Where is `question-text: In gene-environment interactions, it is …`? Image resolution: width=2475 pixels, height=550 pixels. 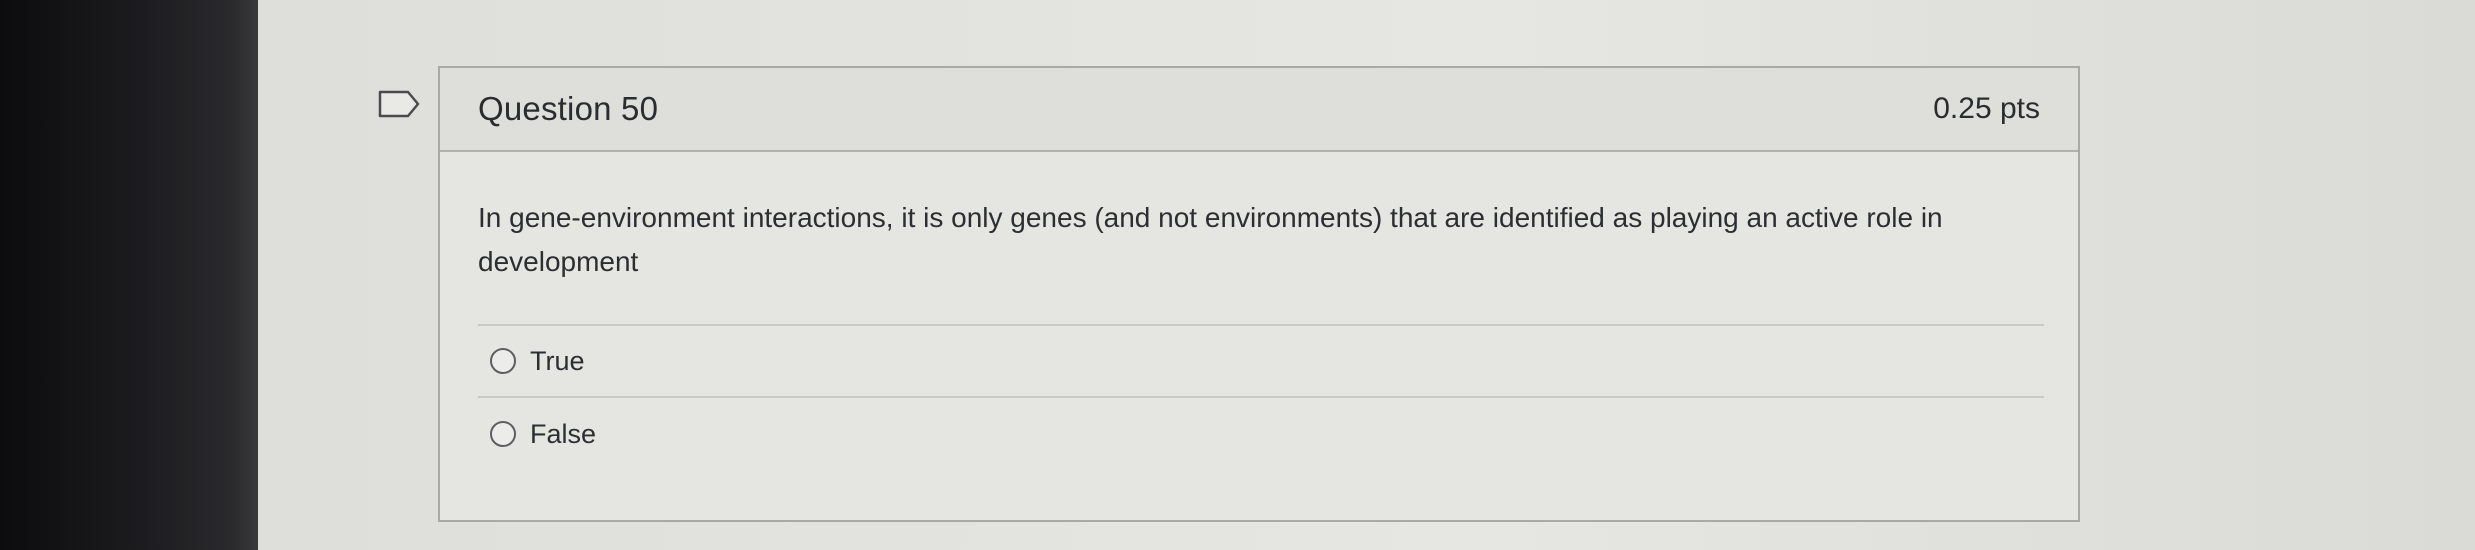
question-text: In gene-environment interactions, it is … is located at coordinates (1210, 239).